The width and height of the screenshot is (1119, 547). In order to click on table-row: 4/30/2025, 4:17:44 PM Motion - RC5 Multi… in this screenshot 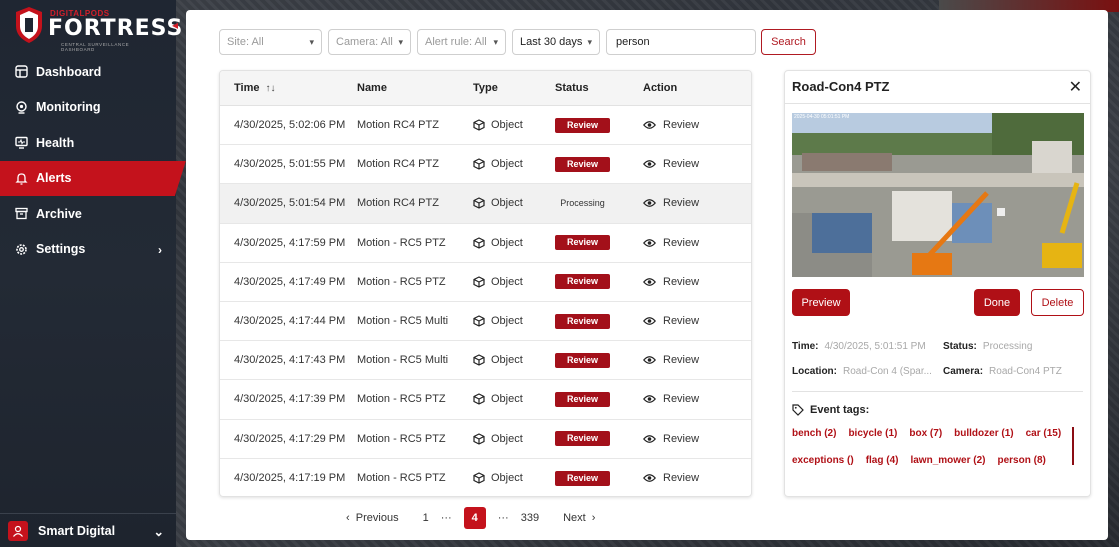, I will do `click(485, 322)`.